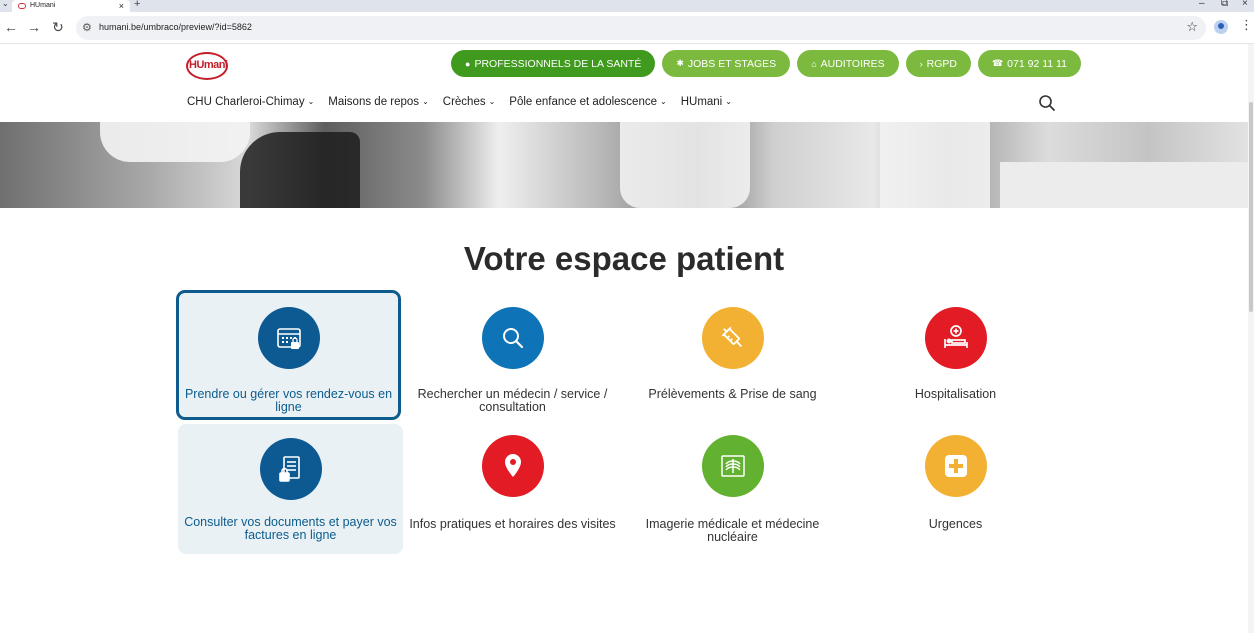 The width and height of the screenshot is (1254, 633). I want to click on card-label: Urgences, so click(955, 524).